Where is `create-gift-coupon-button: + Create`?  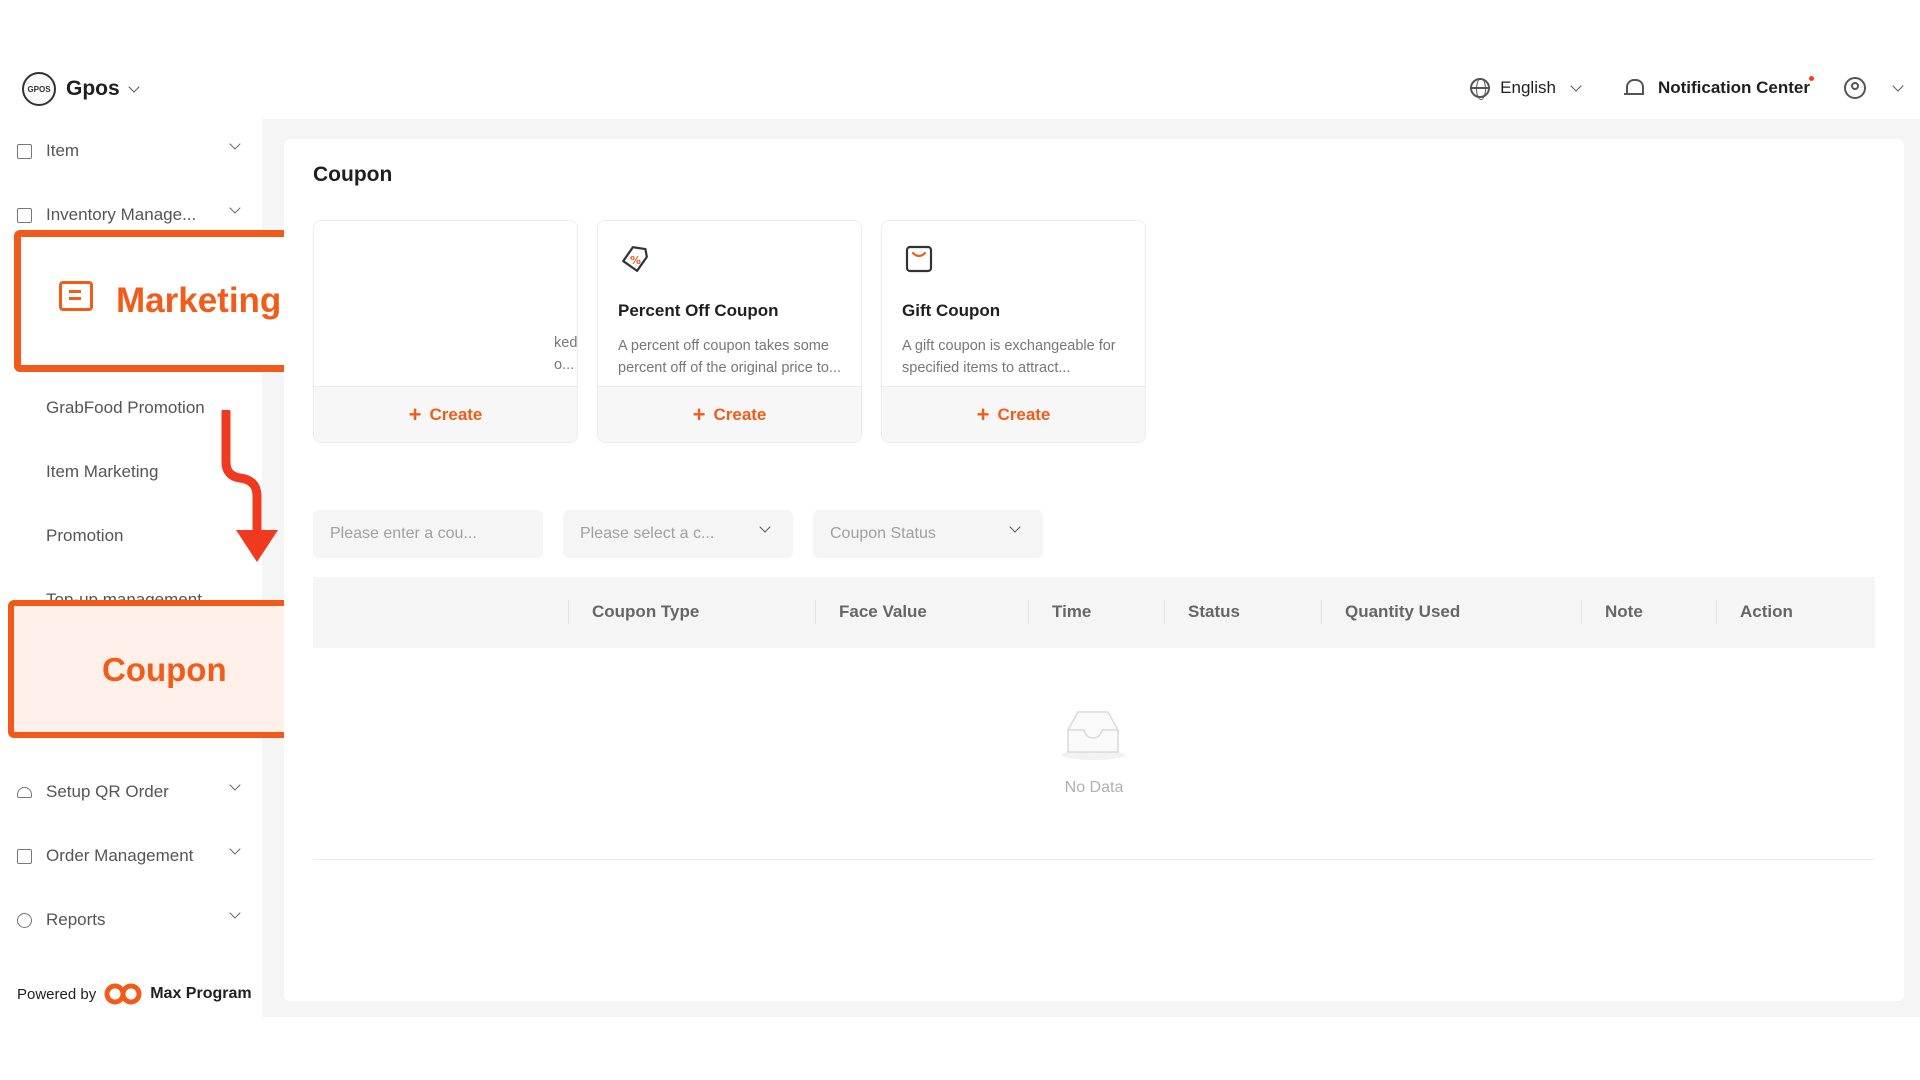 create-gift-coupon-button: + Create is located at coordinates (1013, 414).